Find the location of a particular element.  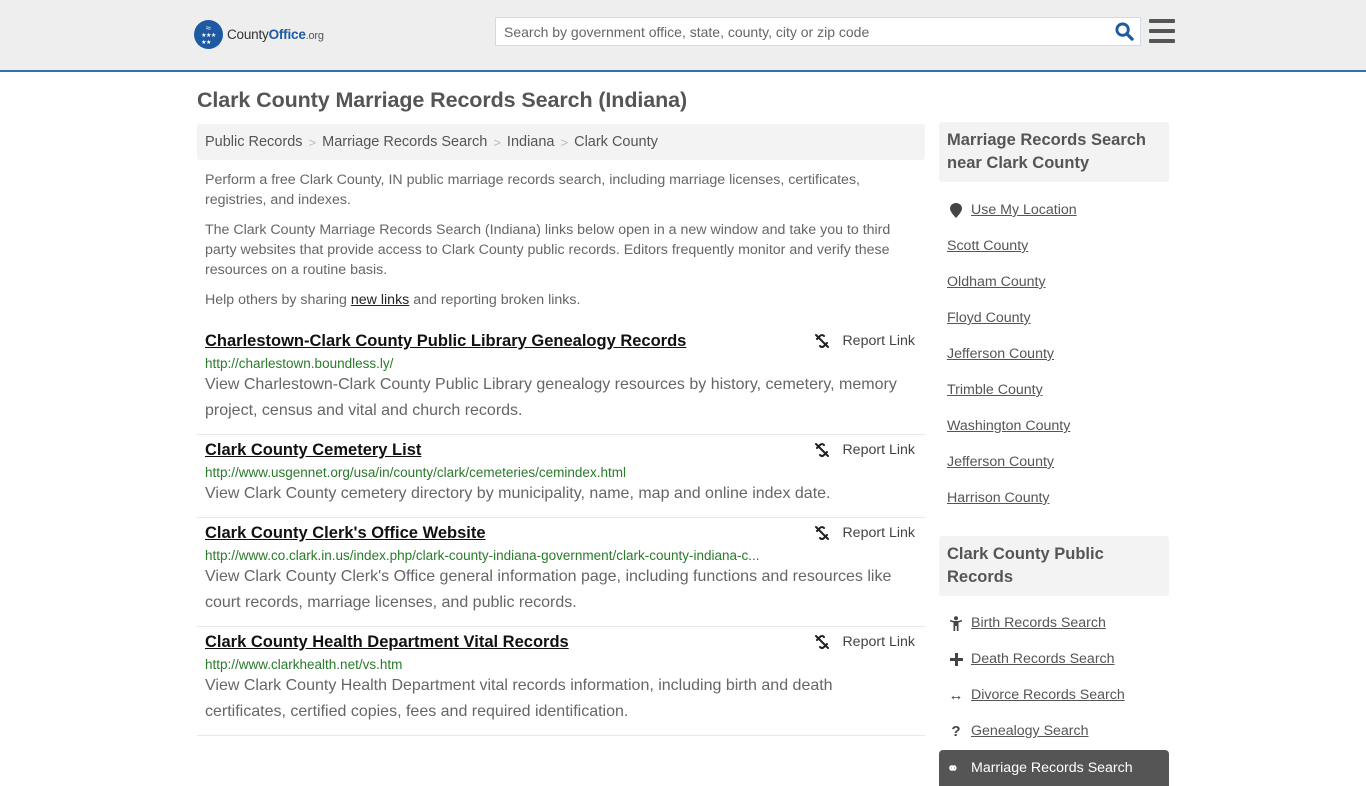

public-record-item: Death Records Search is located at coordinates (1058, 659).